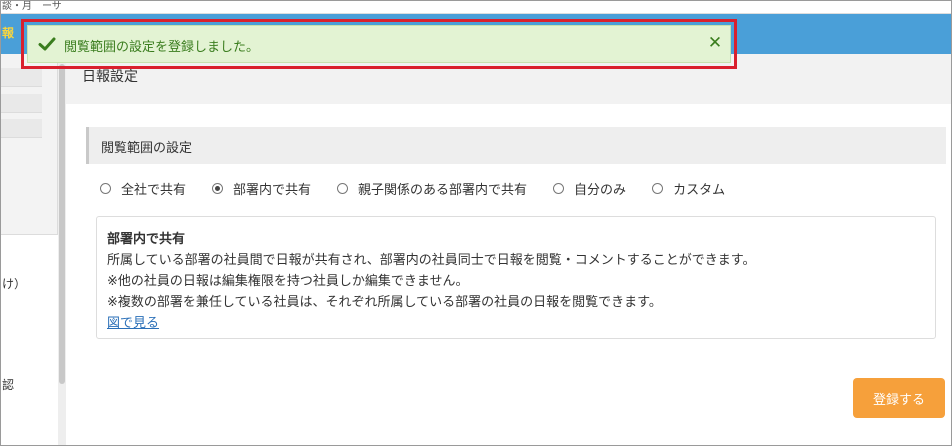 This screenshot has width=952, height=446. I want to click on sidebar: け） 認, so click(29, 250).